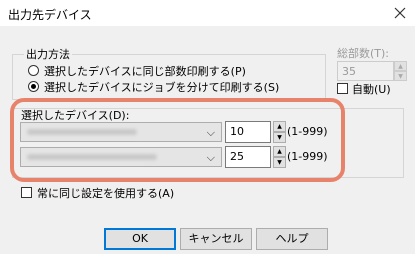  I want to click on help-button: ヘルプ, so click(292, 239).